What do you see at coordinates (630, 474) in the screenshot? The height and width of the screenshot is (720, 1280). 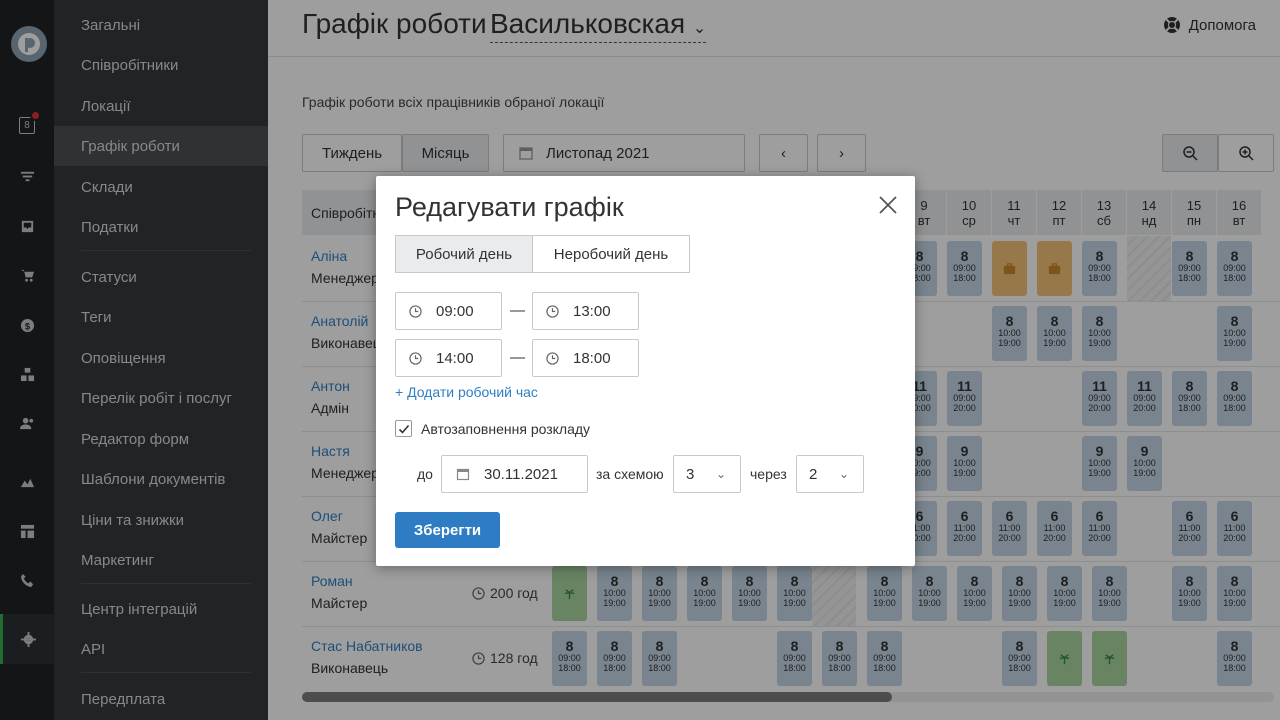 I see `scheme-label: за схемою` at bounding box center [630, 474].